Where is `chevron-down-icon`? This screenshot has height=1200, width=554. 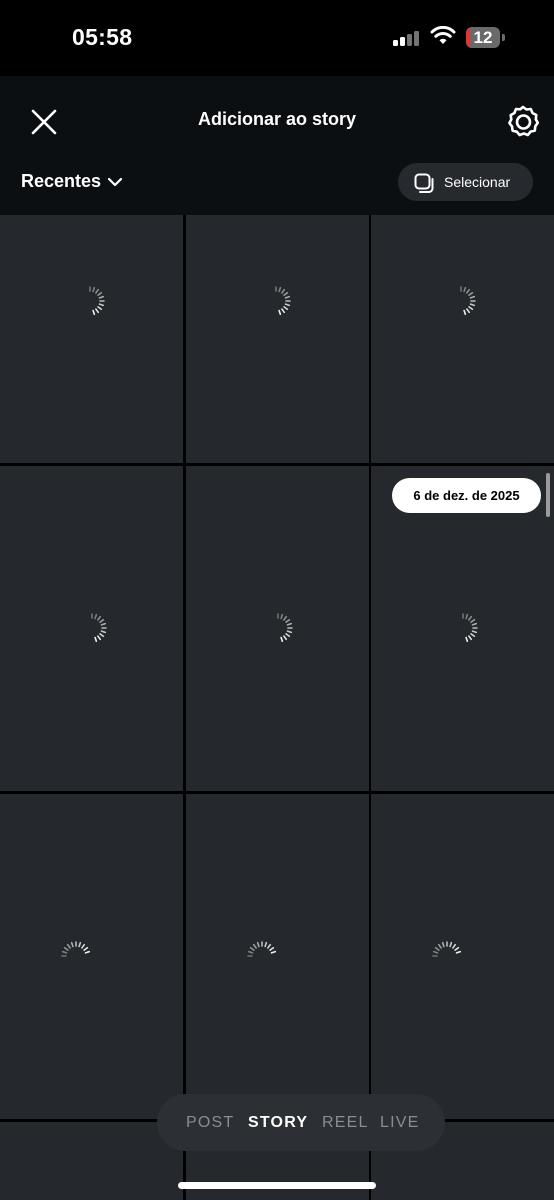 chevron-down-icon is located at coordinates (115, 181).